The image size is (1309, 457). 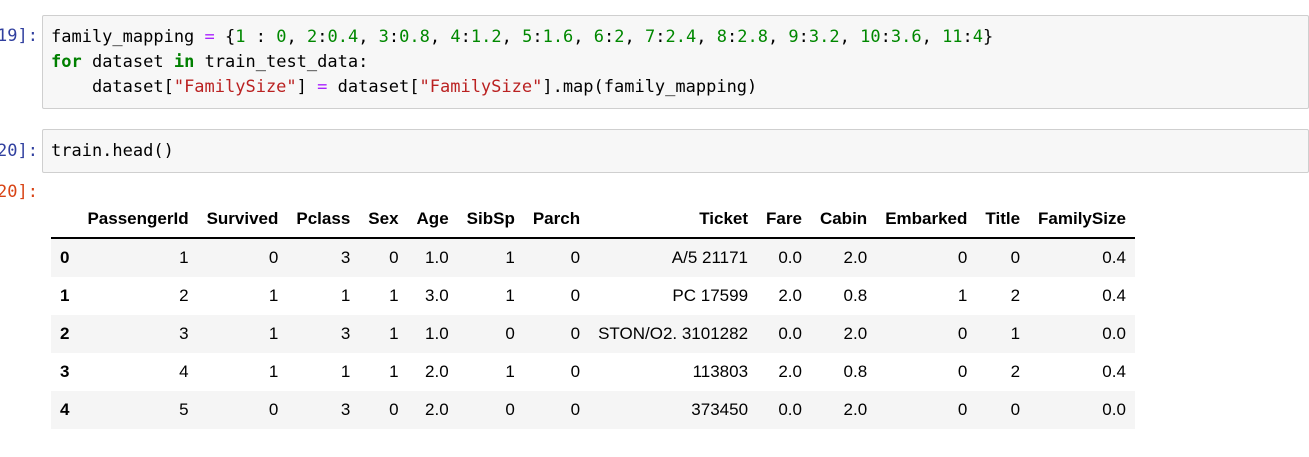 I want to click on row-index: 2, so click(x=65, y=333).